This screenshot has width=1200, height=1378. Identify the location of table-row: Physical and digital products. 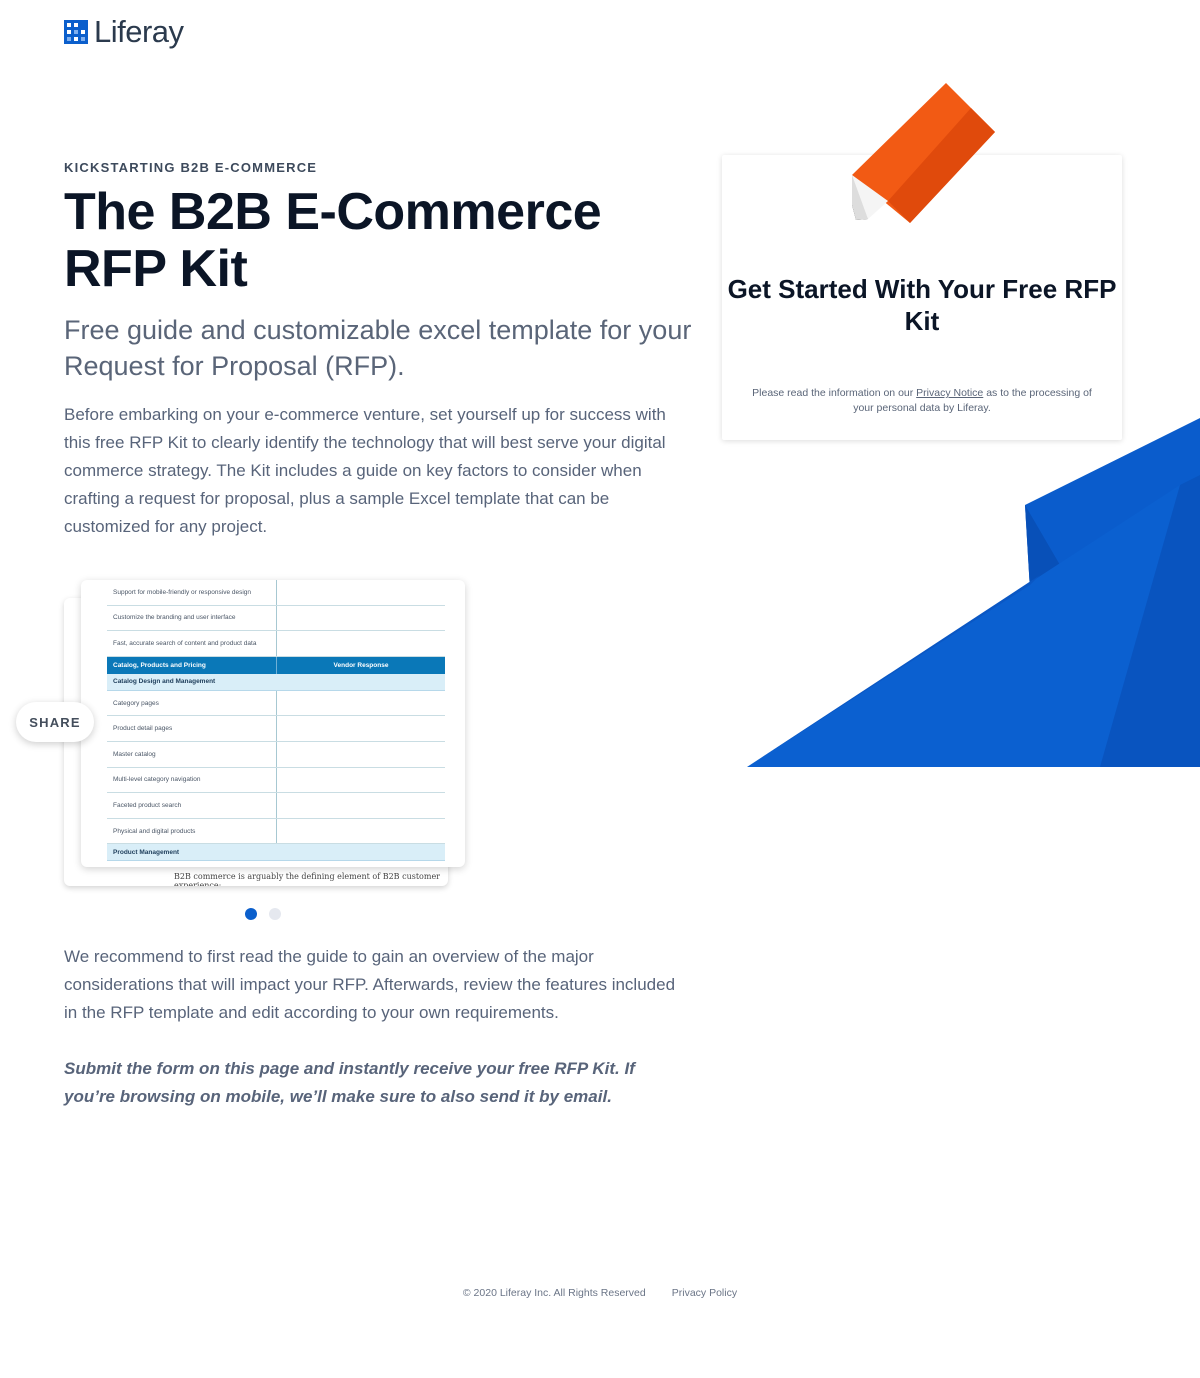
(276, 831).